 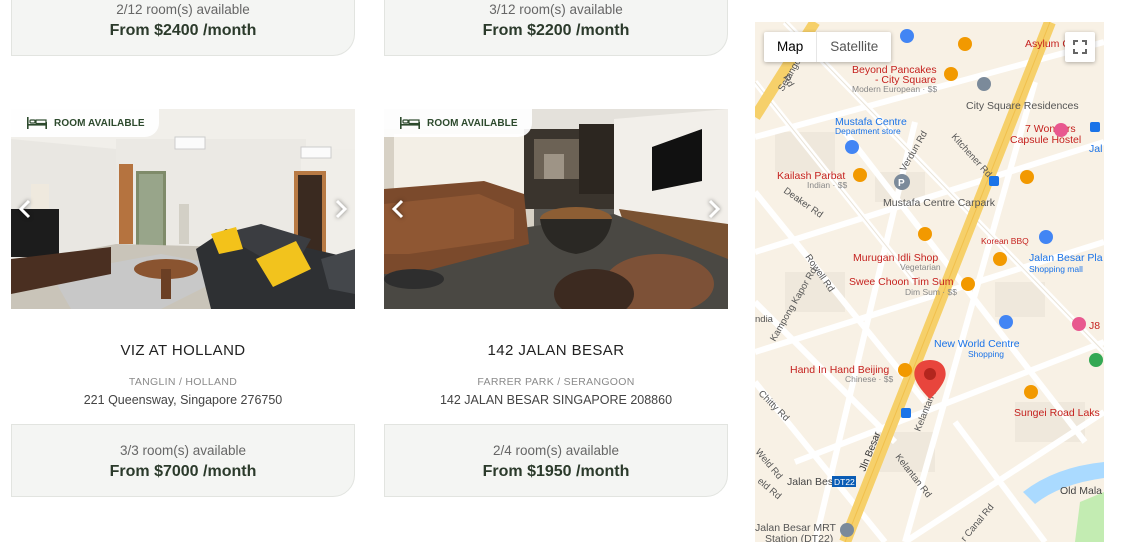 What do you see at coordinates (1057, 413) in the screenshot?
I see `svg-text: Sungei Road Laks` at bounding box center [1057, 413].